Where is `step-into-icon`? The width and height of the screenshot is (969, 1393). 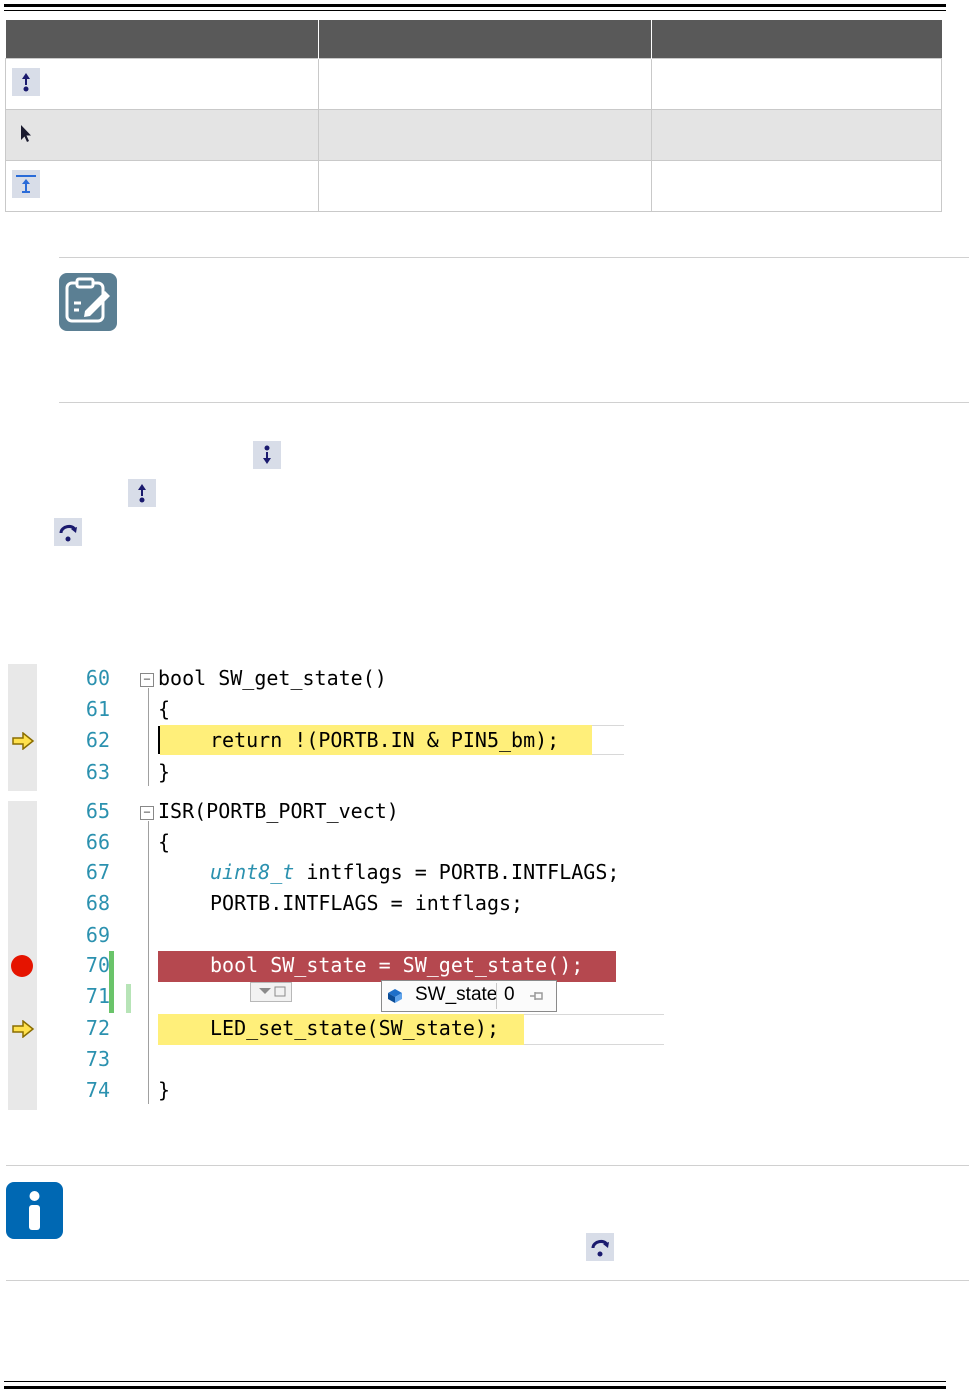 step-into-icon is located at coordinates (267, 455).